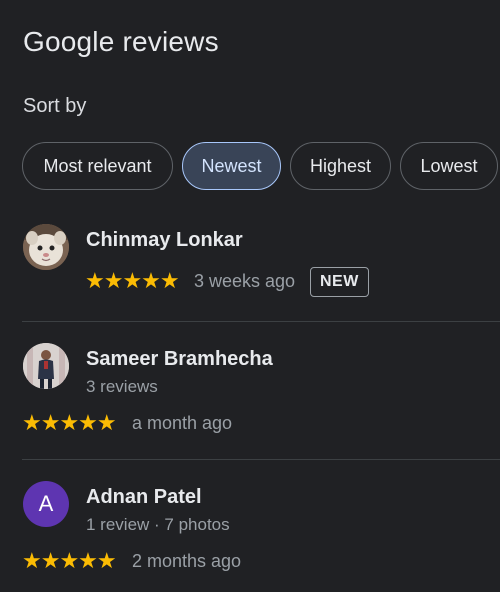 The width and height of the screenshot is (500, 592). I want to click on page-title: Google reviews, so click(121, 41).